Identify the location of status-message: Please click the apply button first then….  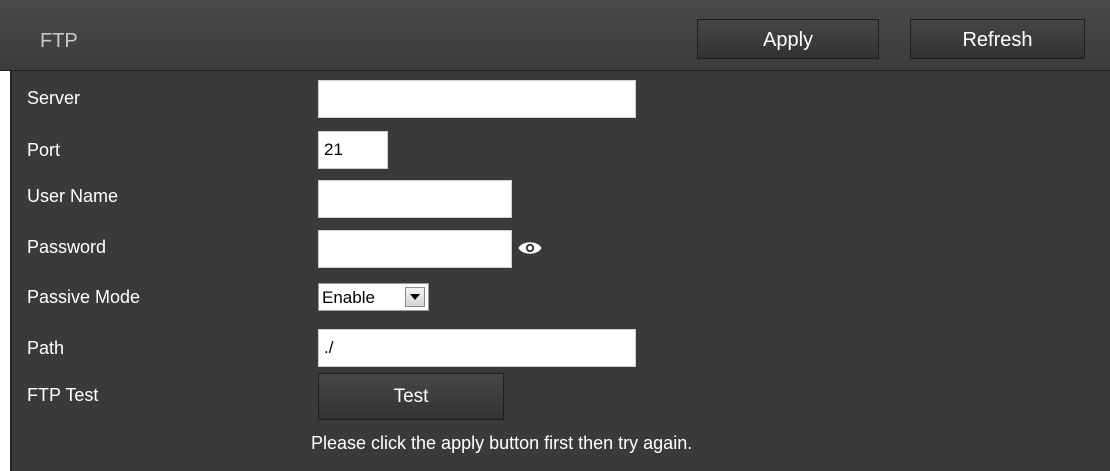
(502, 443).